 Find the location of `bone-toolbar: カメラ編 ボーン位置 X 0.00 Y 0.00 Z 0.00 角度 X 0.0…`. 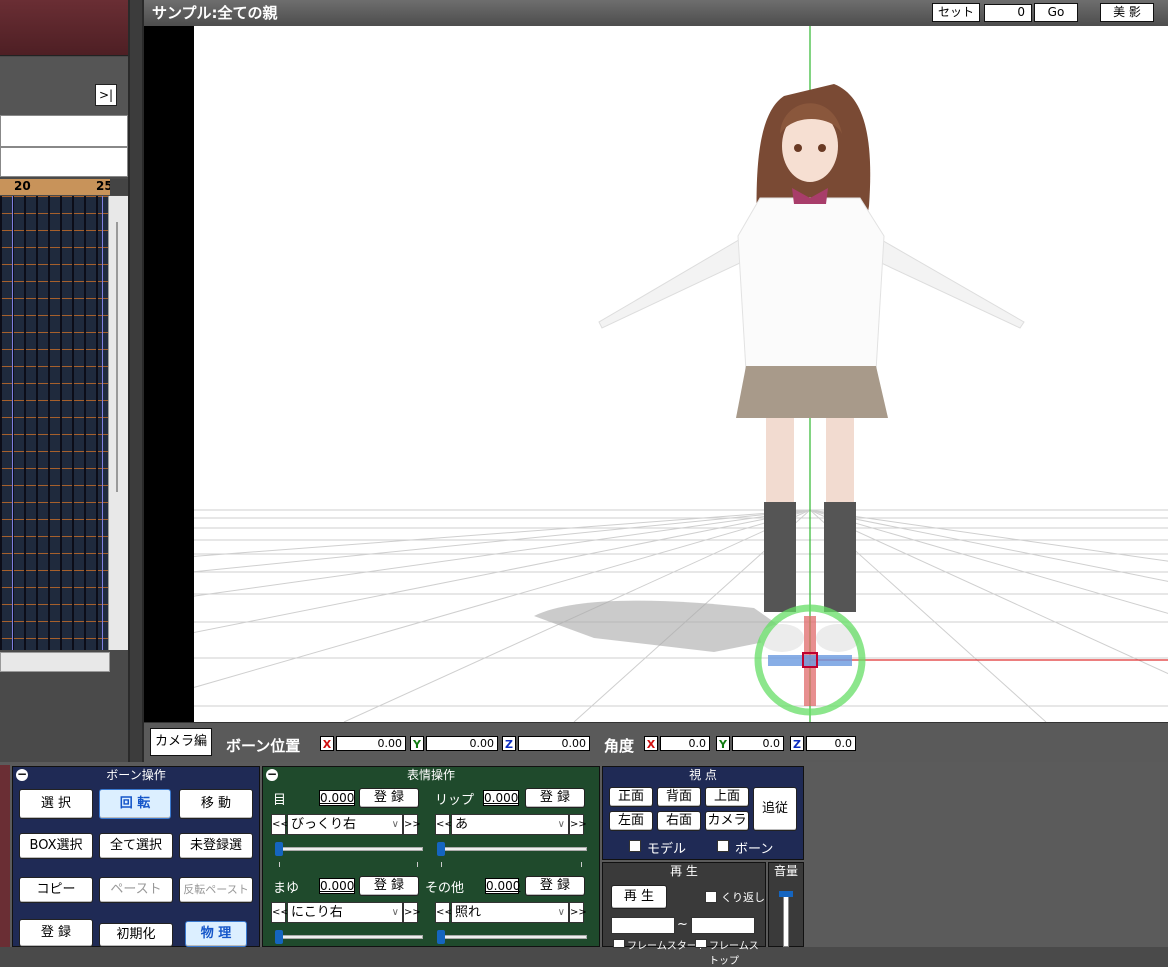

bone-toolbar: カメラ編 ボーン位置 X 0.00 Y 0.00 Z 0.00 角度 X 0.0… is located at coordinates (656, 742).